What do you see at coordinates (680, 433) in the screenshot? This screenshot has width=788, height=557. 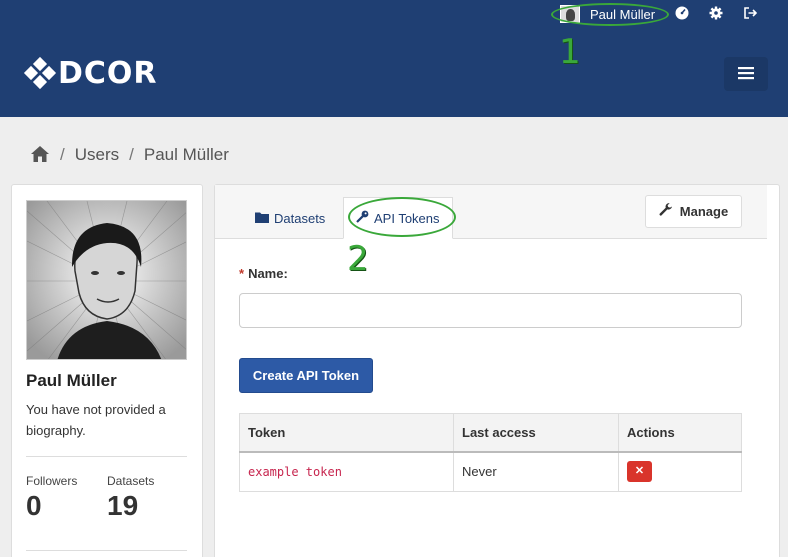 I see `column-header-actions: Actions` at bounding box center [680, 433].